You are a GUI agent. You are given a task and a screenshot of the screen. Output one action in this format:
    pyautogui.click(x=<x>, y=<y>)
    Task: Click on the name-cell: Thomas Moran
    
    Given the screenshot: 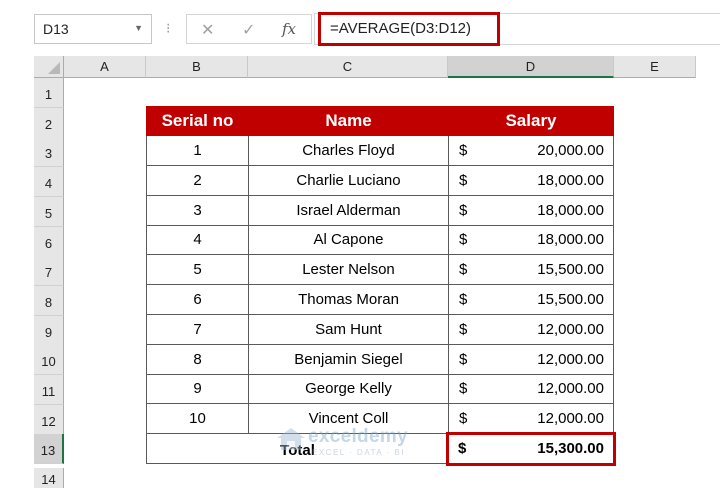 What is the action you would take?
    pyautogui.click(x=348, y=300)
    